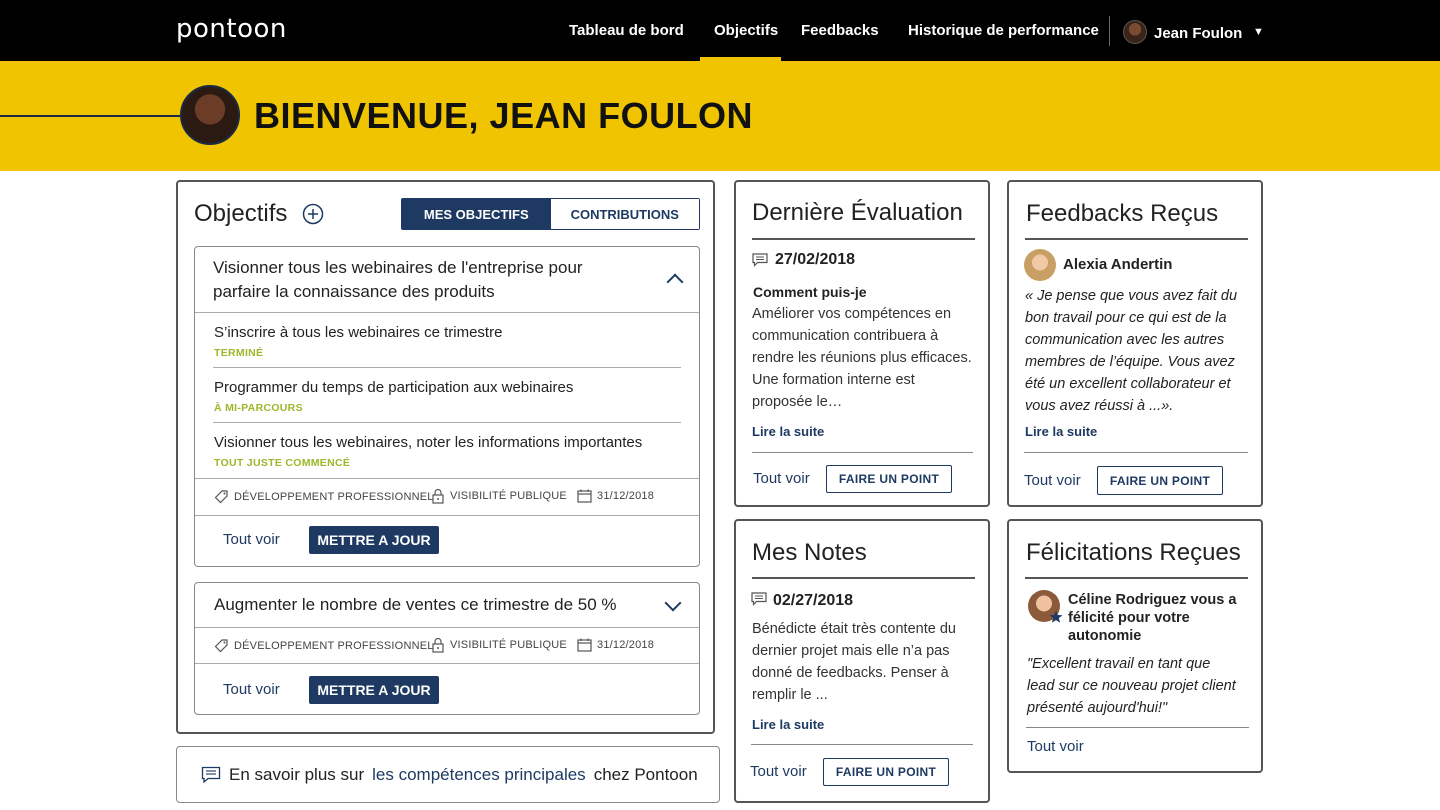 The height and width of the screenshot is (810, 1440). What do you see at coordinates (479, 775) in the screenshot?
I see `core-competencies-link: les compétences principales` at bounding box center [479, 775].